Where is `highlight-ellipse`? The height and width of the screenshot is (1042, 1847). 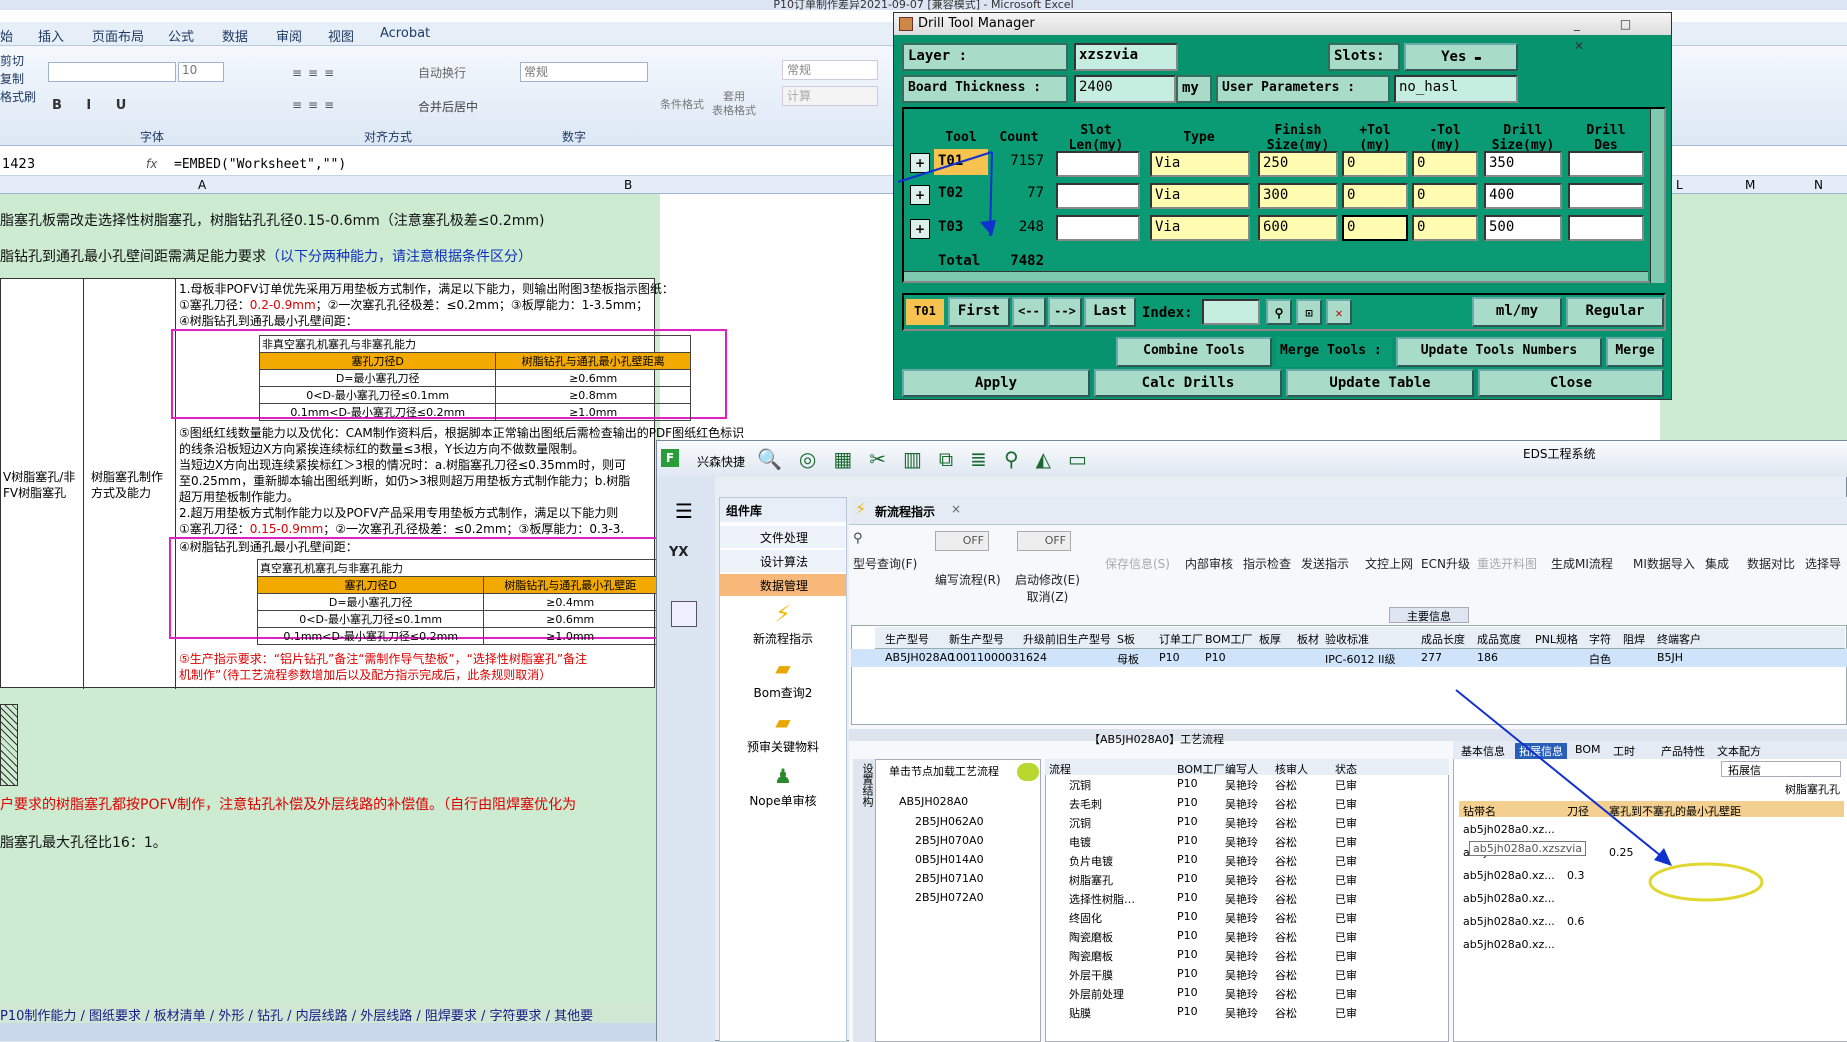 highlight-ellipse is located at coordinates (1706, 882).